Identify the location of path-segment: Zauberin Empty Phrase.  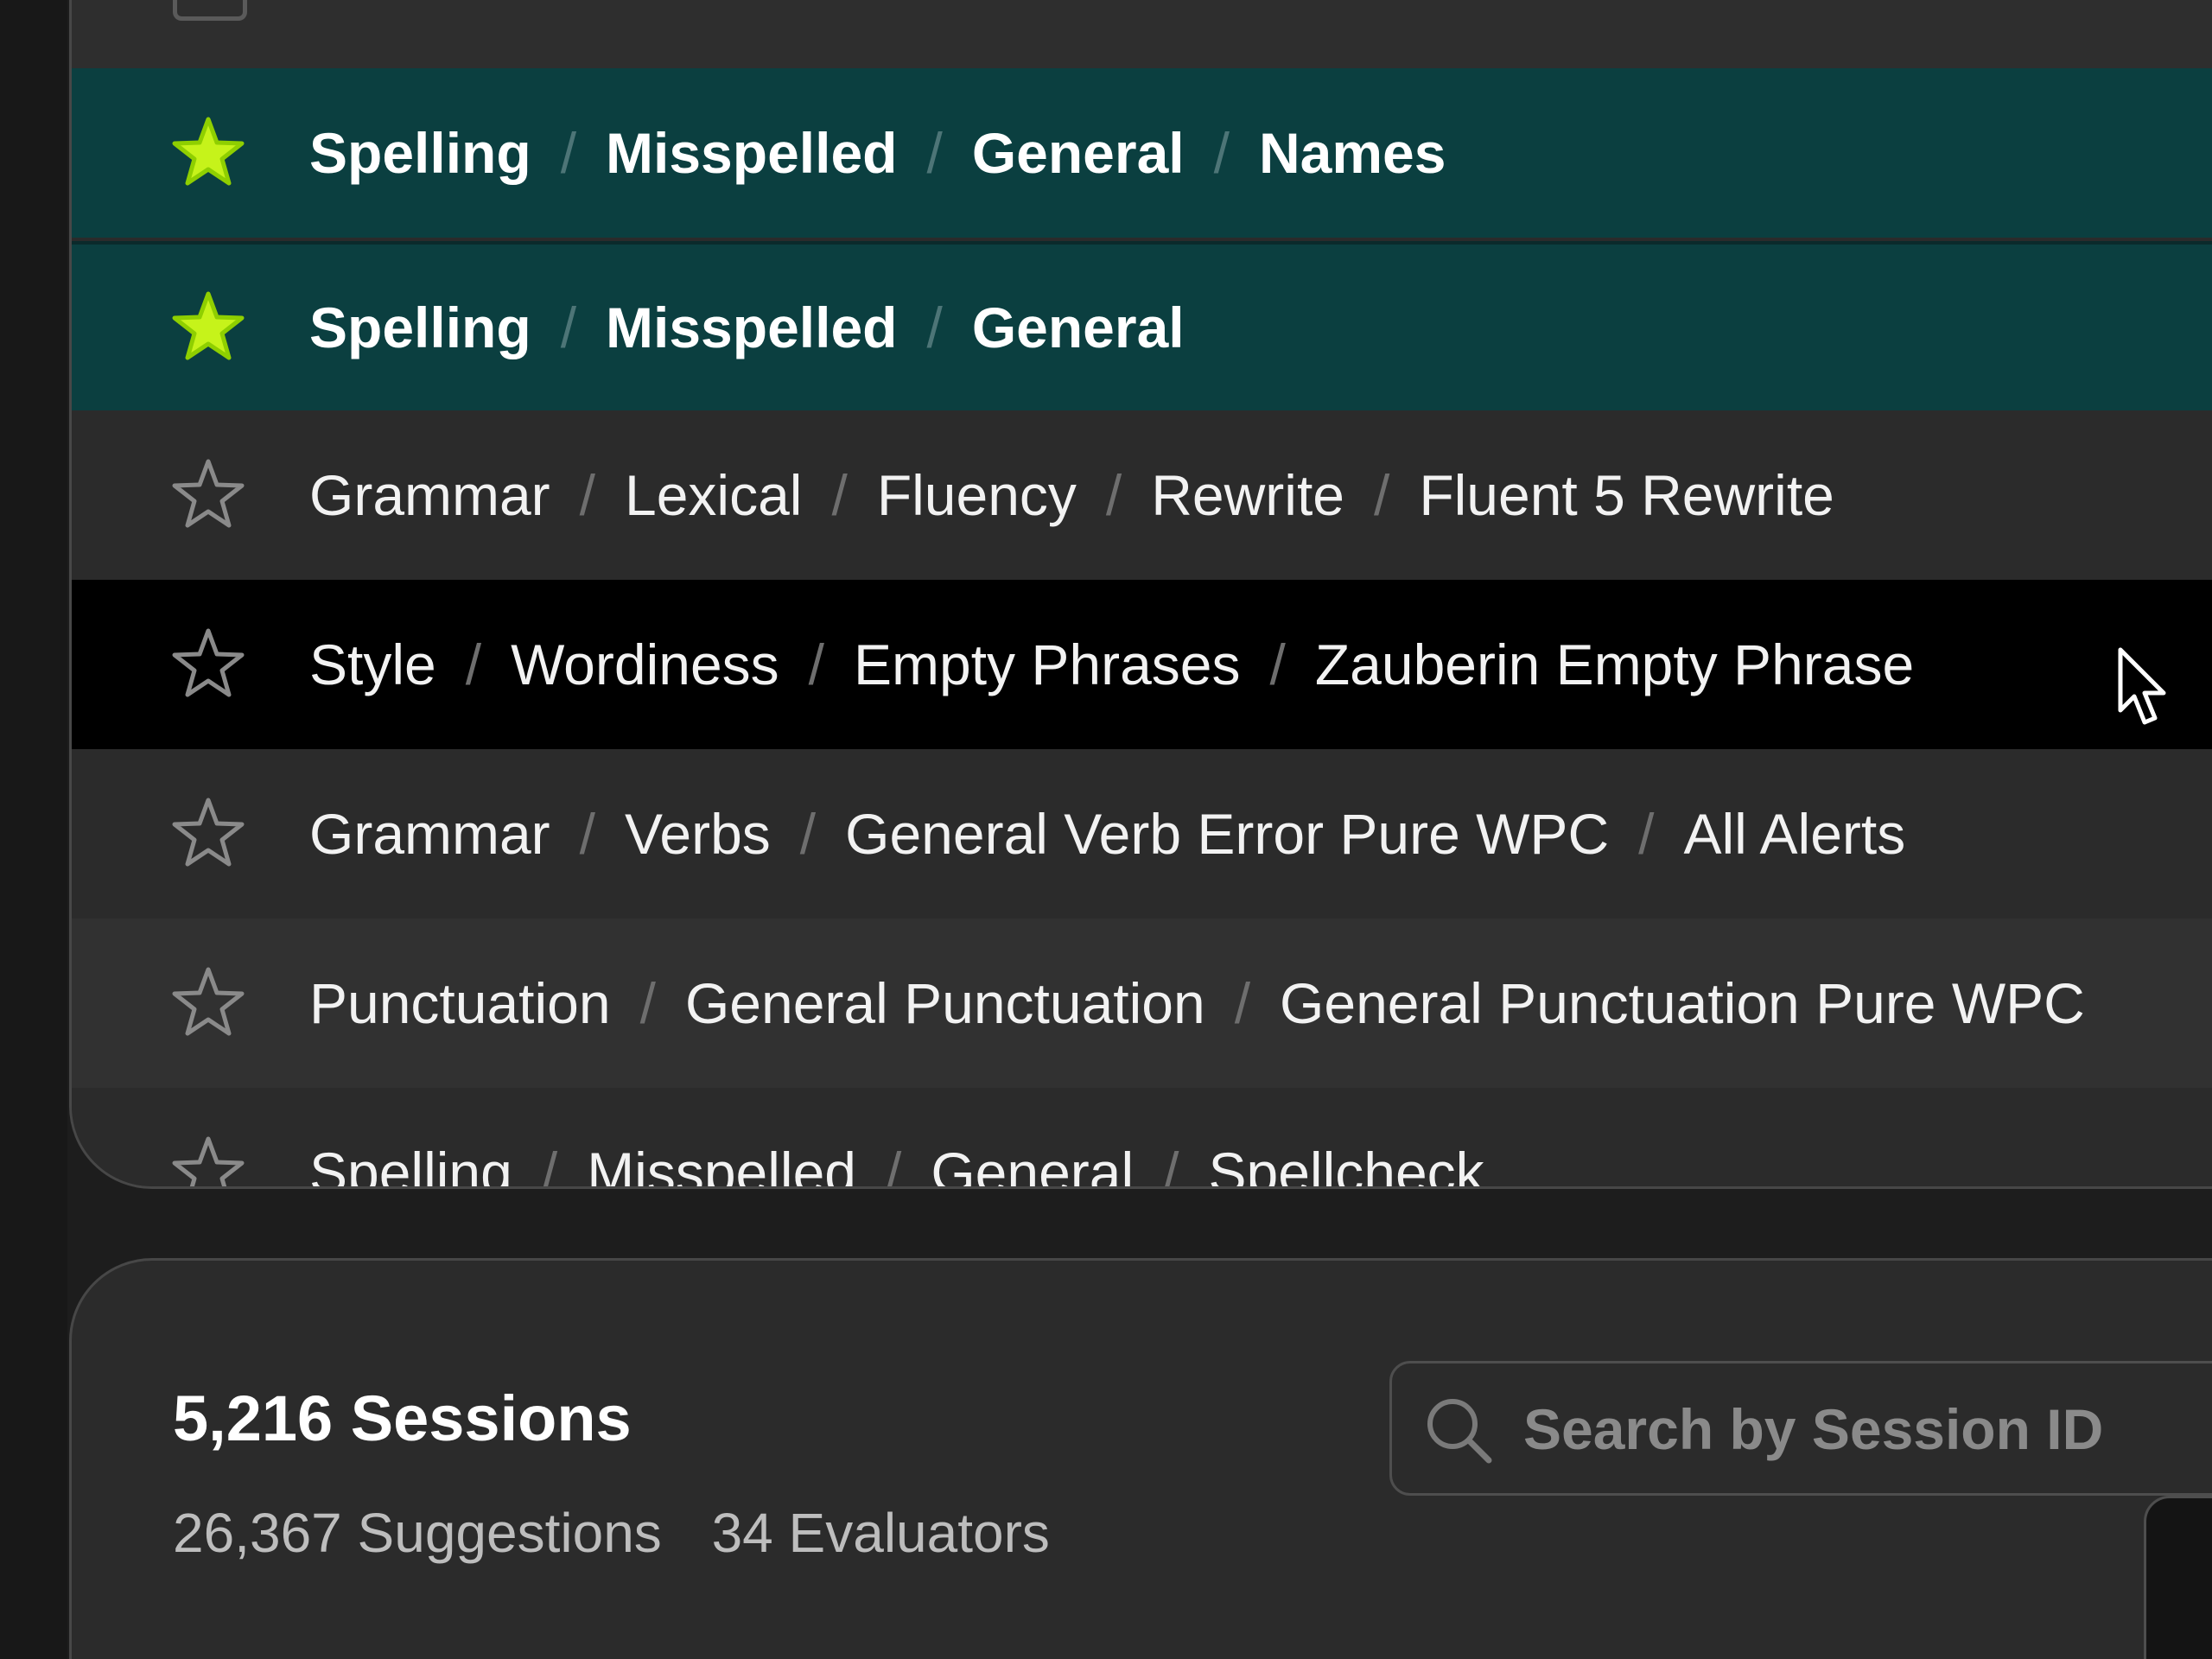
(1614, 664).